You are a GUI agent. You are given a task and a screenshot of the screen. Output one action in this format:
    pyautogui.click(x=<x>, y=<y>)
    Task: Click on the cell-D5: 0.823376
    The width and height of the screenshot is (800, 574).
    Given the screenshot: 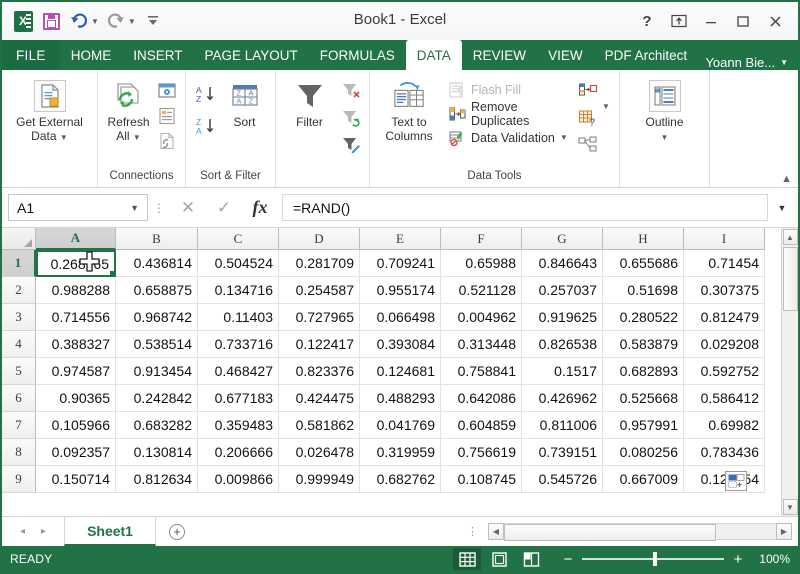 What is the action you would take?
    pyautogui.click(x=319, y=371)
    